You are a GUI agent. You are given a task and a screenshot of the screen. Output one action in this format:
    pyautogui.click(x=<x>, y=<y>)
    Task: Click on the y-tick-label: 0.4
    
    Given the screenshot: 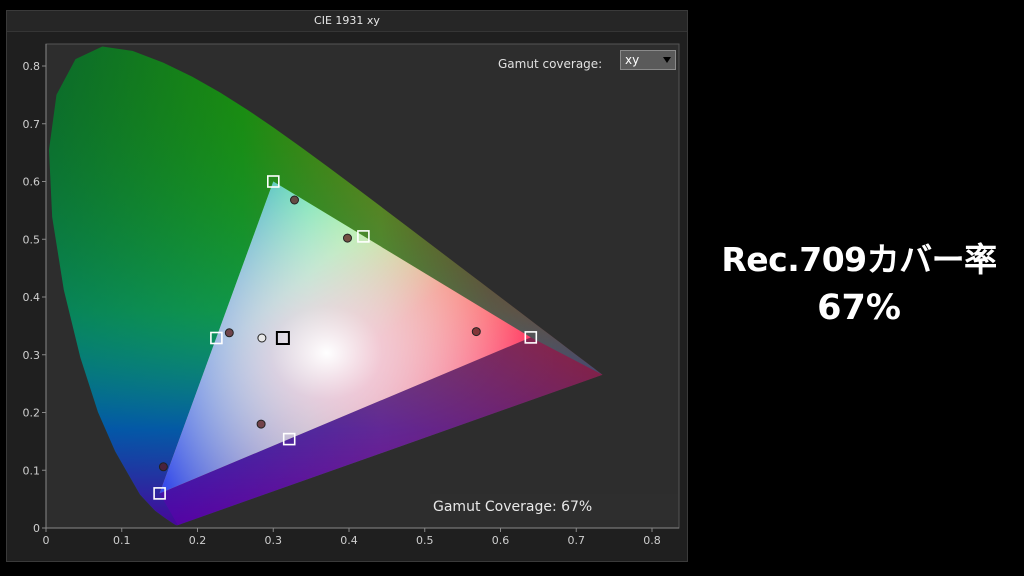 What is the action you would take?
    pyautogui.click(x=32, y=297)
    